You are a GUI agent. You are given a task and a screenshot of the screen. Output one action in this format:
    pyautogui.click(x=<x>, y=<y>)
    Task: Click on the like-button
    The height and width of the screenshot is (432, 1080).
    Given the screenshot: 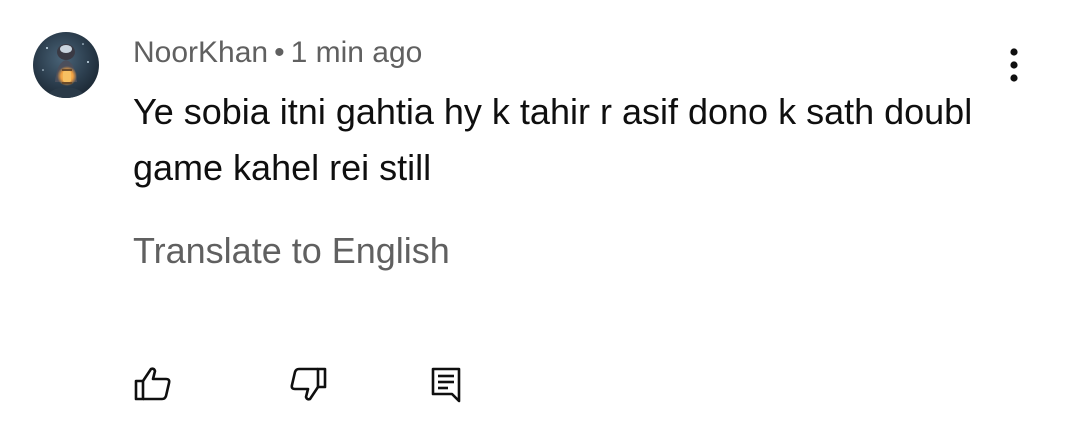 What is the action you would take?
    pyautogui.click(x=153, y=384)
    